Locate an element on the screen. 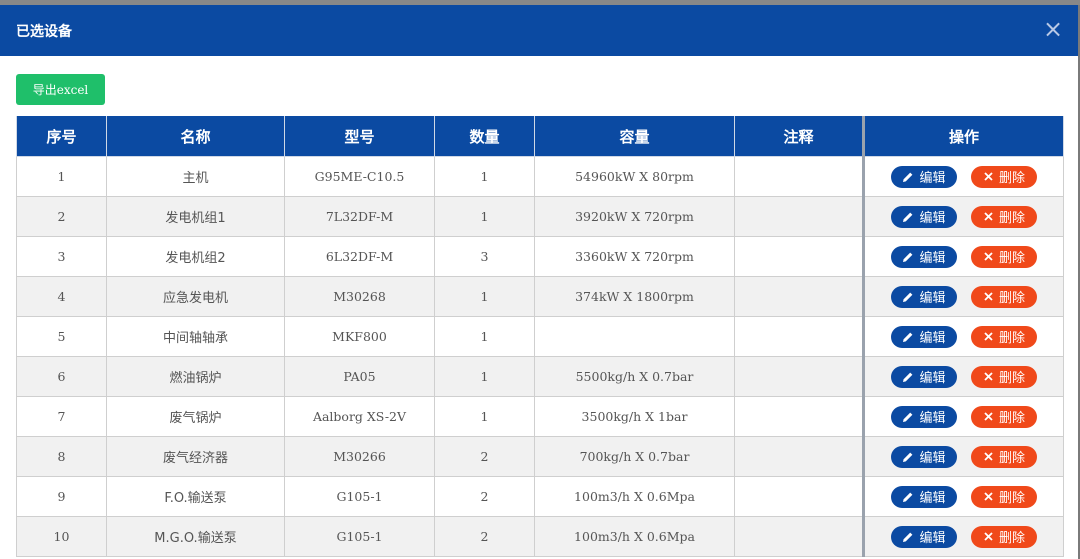 This screenshot has height=559, width=1080. cell-name: M.G.O.输送泵 is located at coordinates (195, 536).